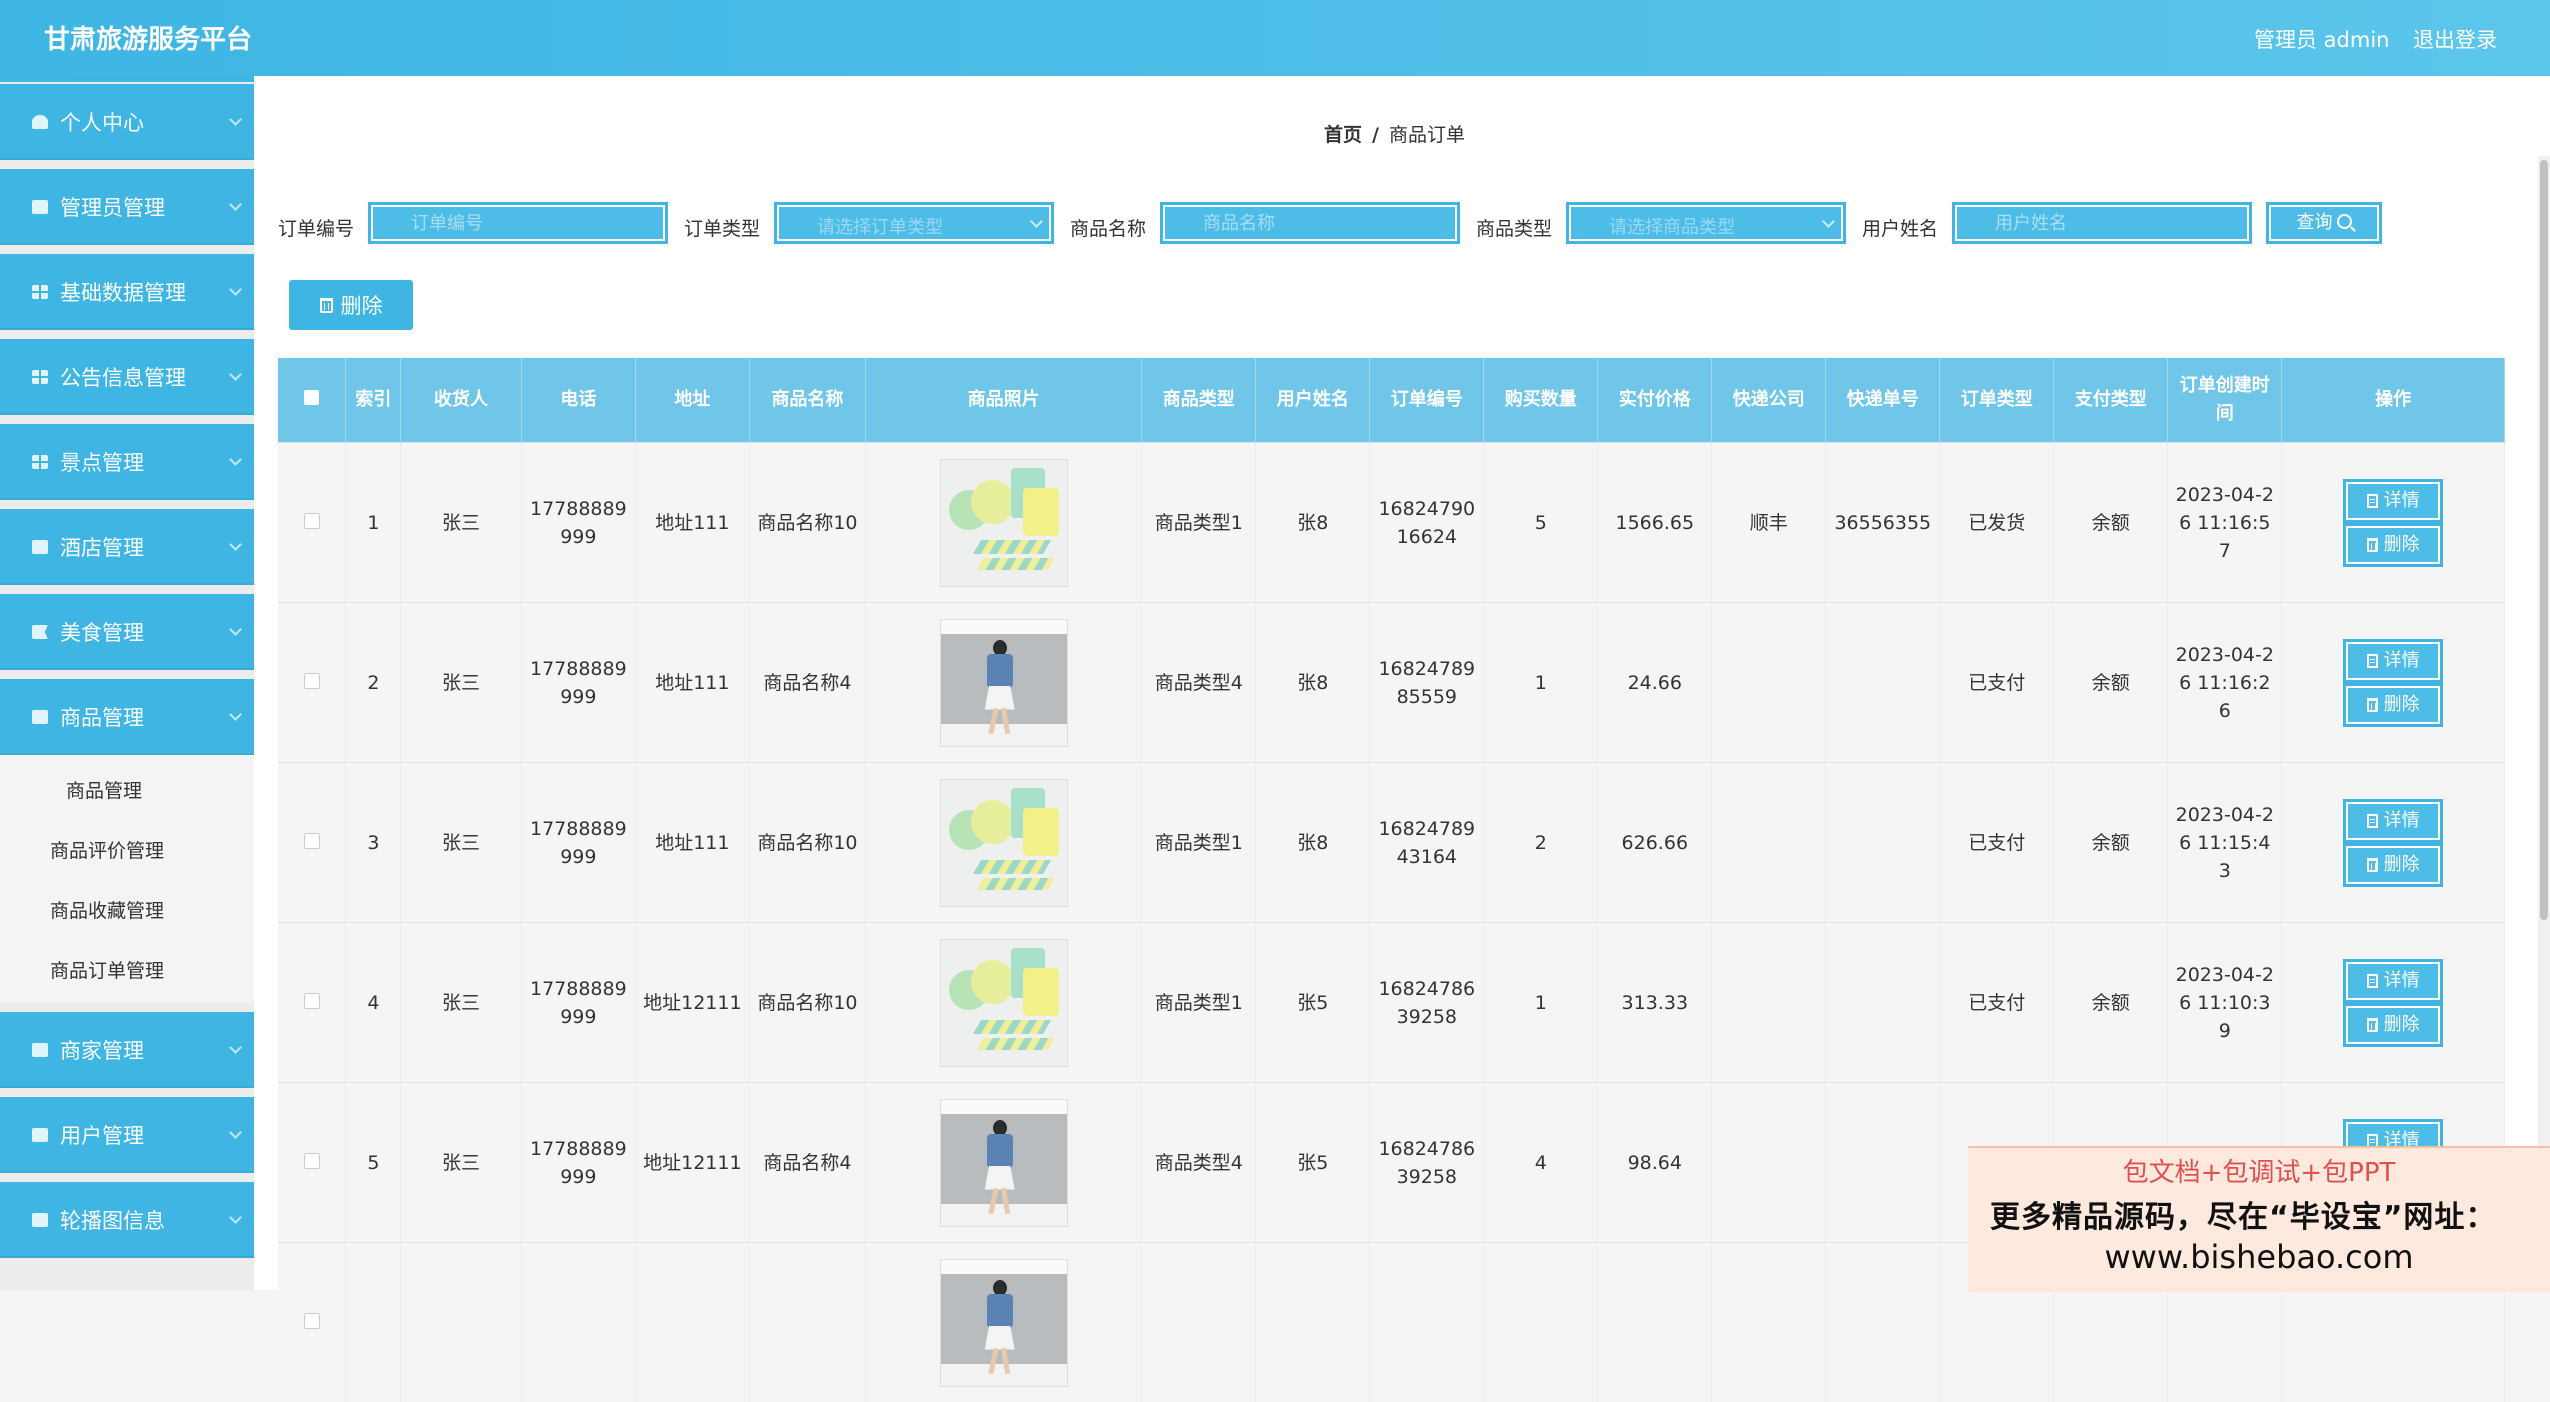  What do you see at coordinates (127, 791) in the screenshot?
I see `submenu-item: 商品管理` at bounding box center [127, 791].